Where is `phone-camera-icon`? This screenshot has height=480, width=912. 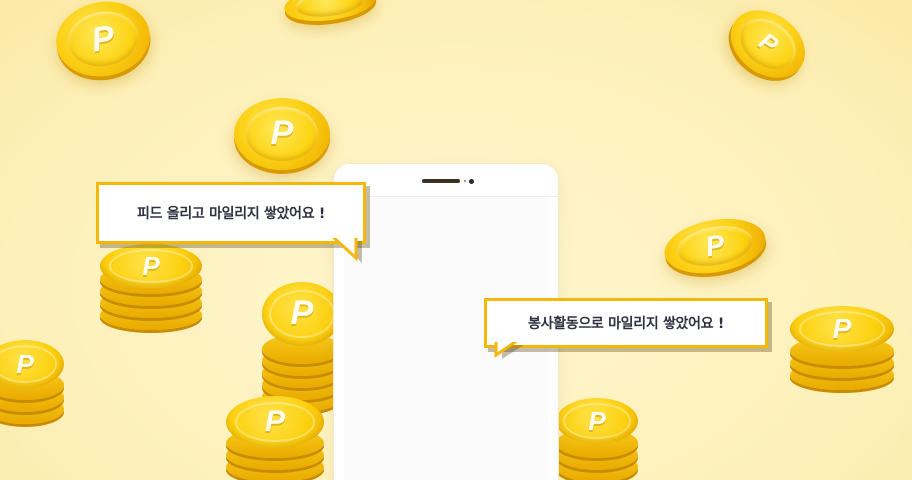 phone-camera-icon is located at coordinates (471, 181).